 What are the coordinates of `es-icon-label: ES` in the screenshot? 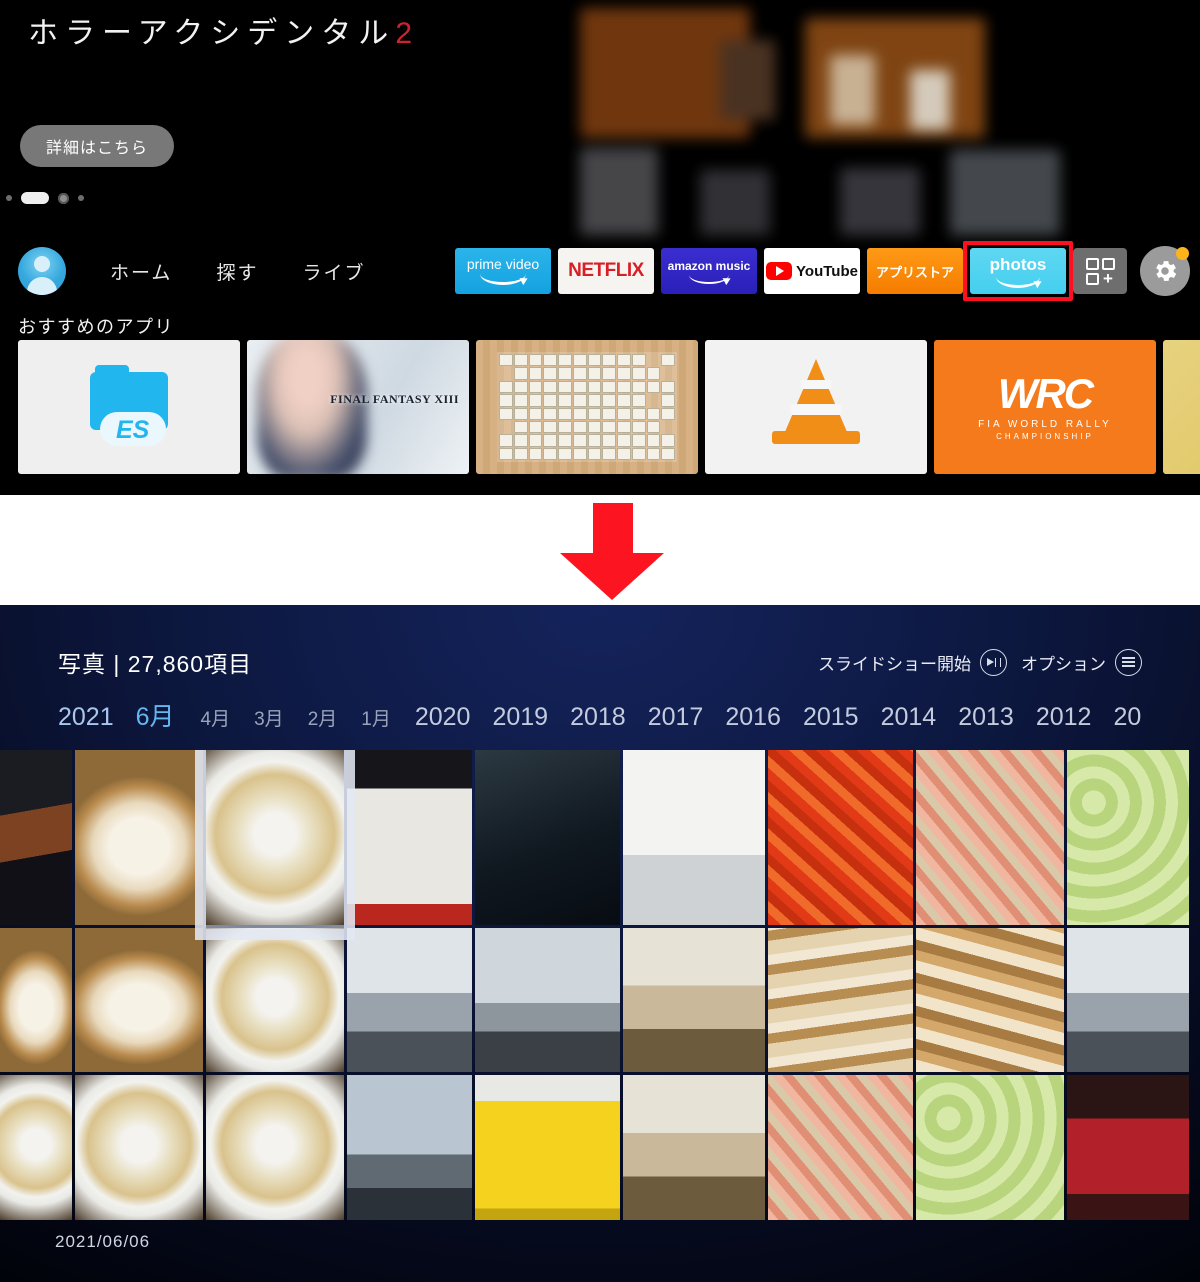 It's located at (133, 430).